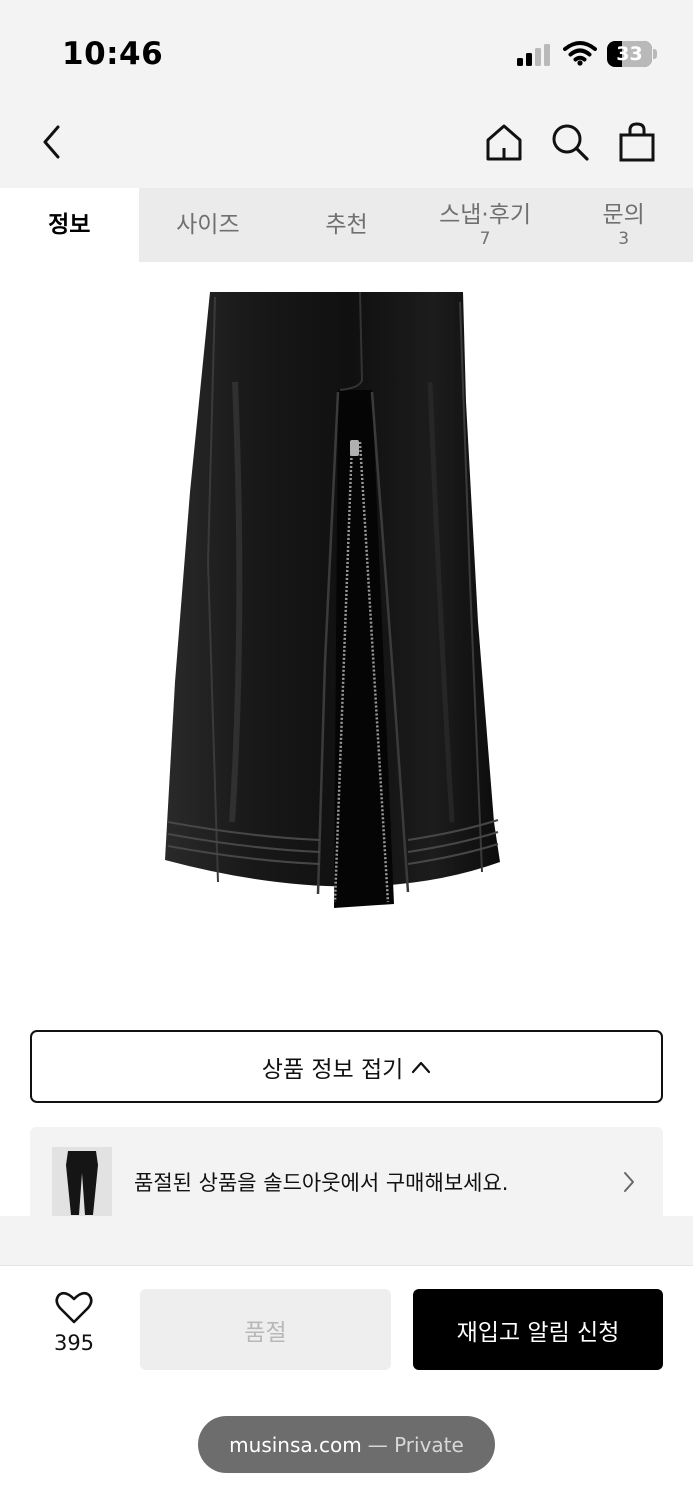 Image resolution: width=693 pixels, height=1500 pixels. Describe the element at coordinates (295, 1444) in the screenshot. I see `browser-url: musinsa.com` at that location.